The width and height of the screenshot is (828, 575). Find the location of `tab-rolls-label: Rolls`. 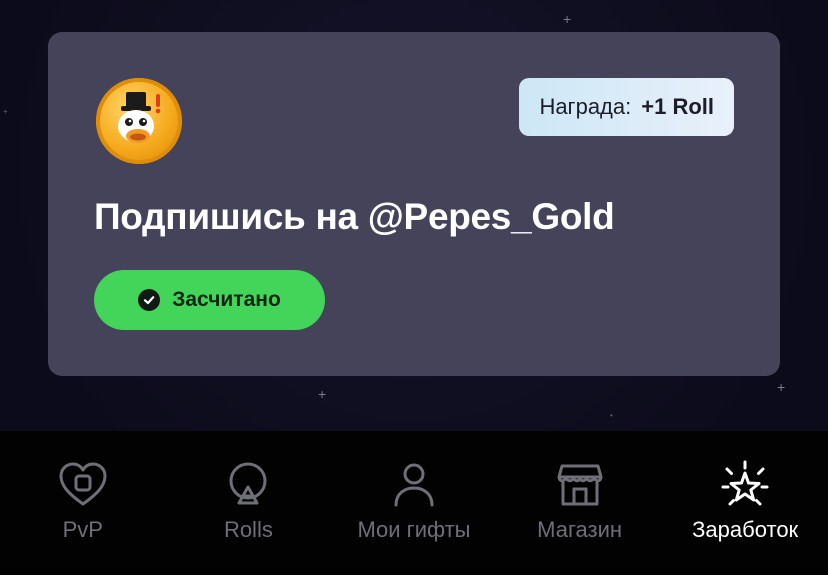

tab-rolls-label: Rolls is located at coordinates (248, 529).